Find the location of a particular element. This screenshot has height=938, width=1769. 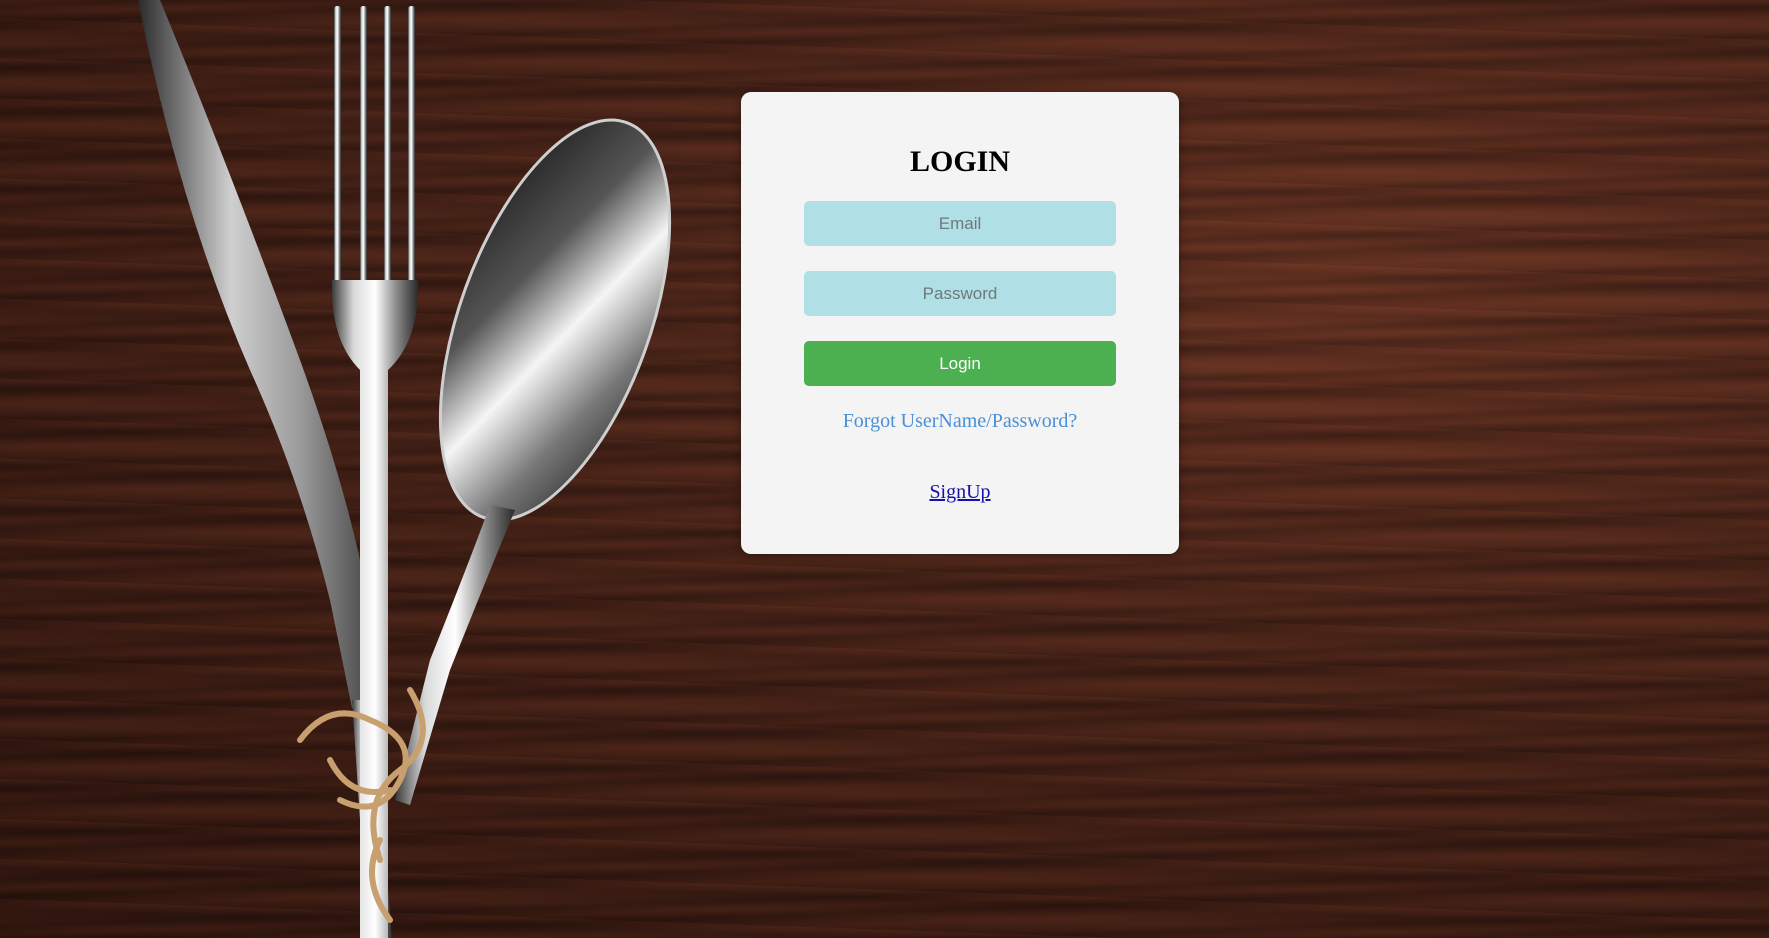

signup-container: SignUp is located at coordinates (960, 492).